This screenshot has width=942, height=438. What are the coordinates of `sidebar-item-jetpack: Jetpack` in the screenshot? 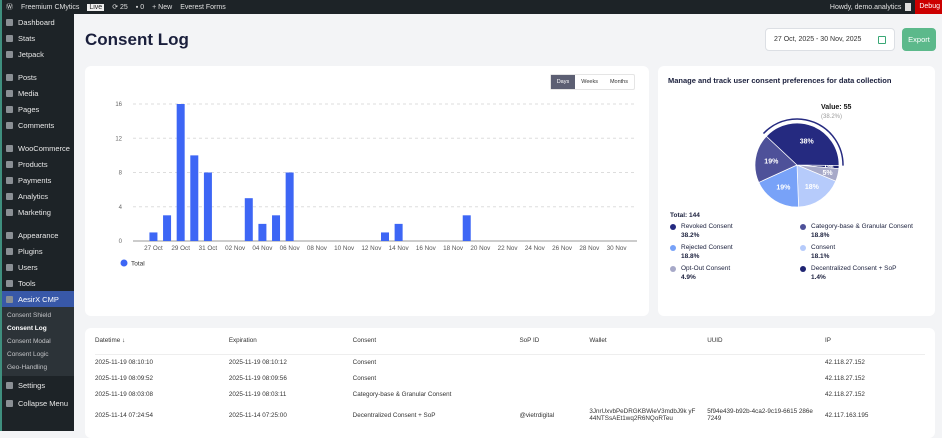 It's located at (38, 54).